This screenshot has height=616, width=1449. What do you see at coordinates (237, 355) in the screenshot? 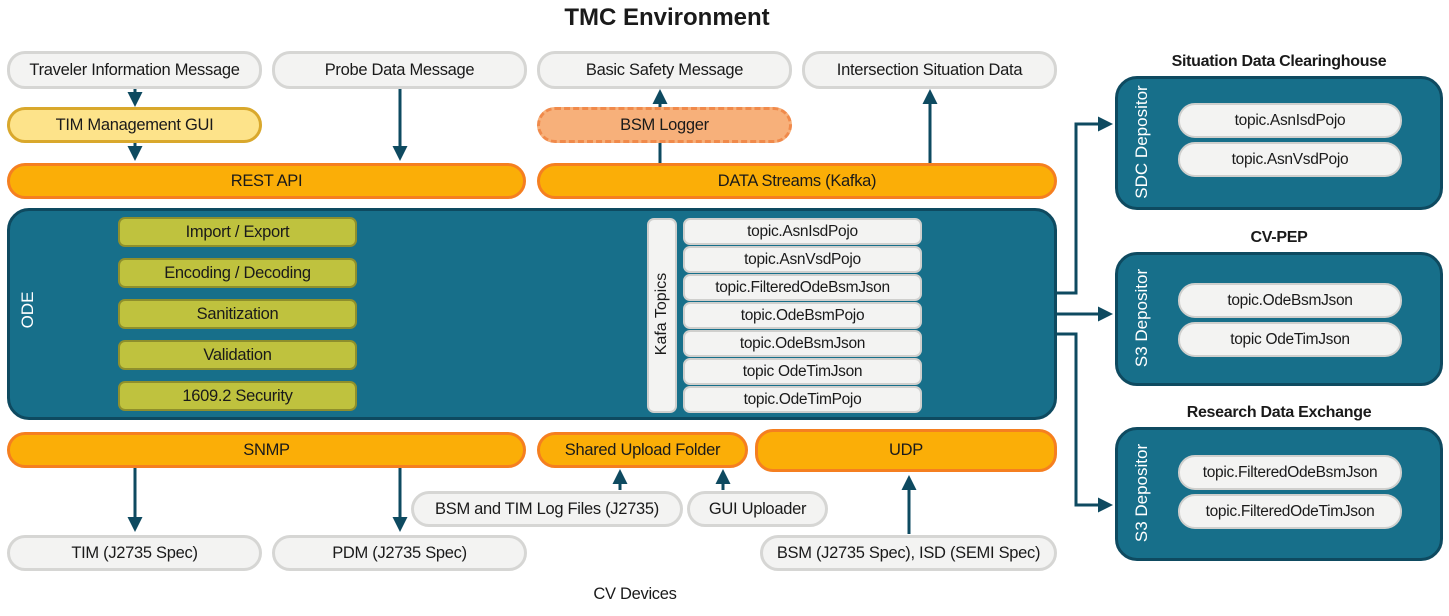
I see `function-validation: Validation` at bounding box center [237, 355].